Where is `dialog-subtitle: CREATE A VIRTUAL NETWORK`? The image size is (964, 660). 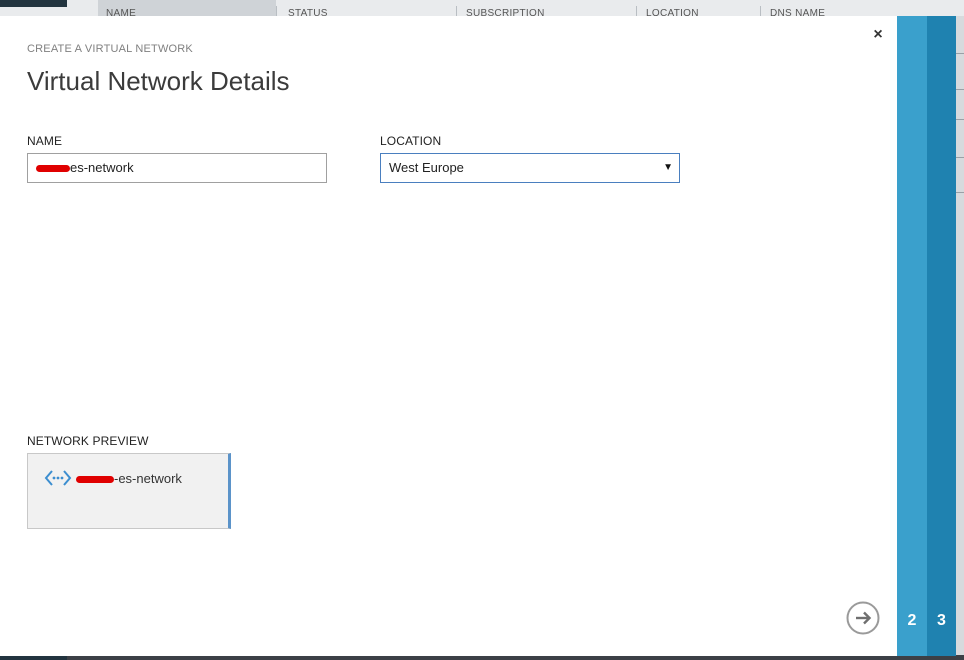
dialog-subtitle: CREATE A VIRTUAL NETWORK is located at coordinates (110, 49).